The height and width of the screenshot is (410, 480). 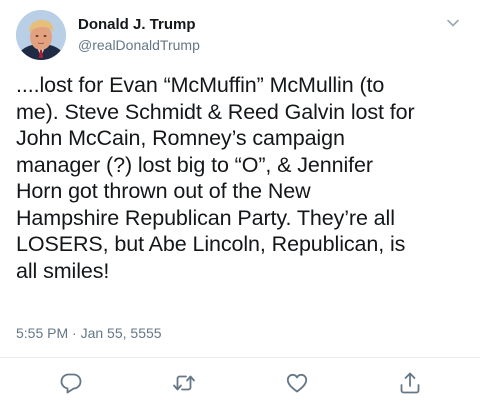 What do you see at coordinates (121, 333) in the screenshot?
I see `tweet-date: Jan 55, 5555` at bounding box center [121, 333].